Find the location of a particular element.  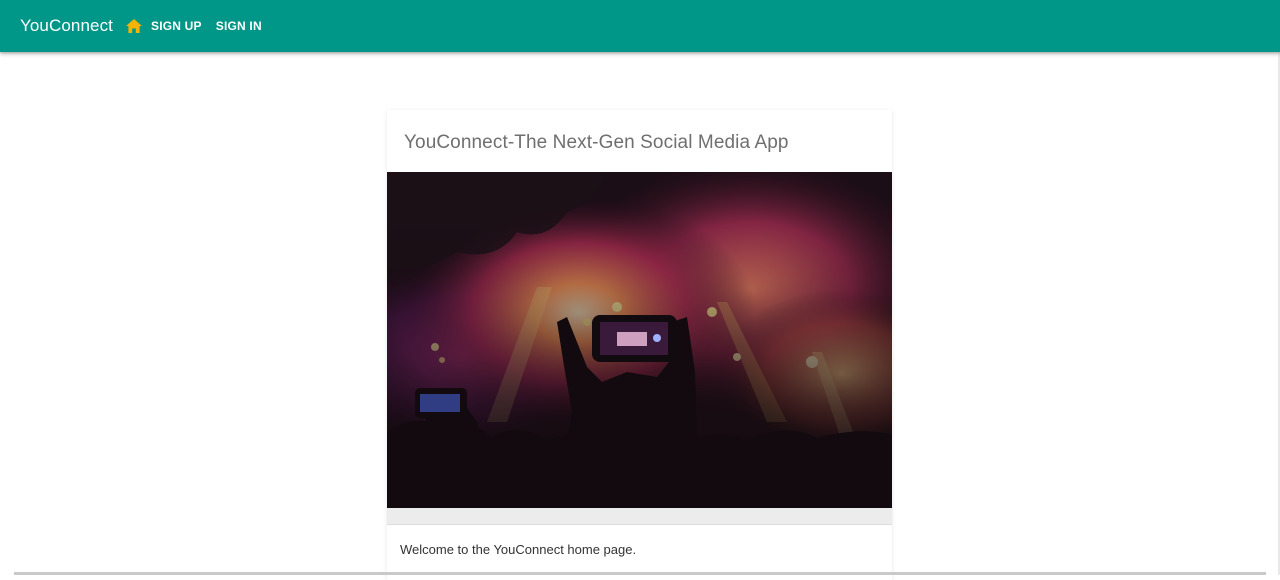

home-icon is located at coordinates (134, 26).